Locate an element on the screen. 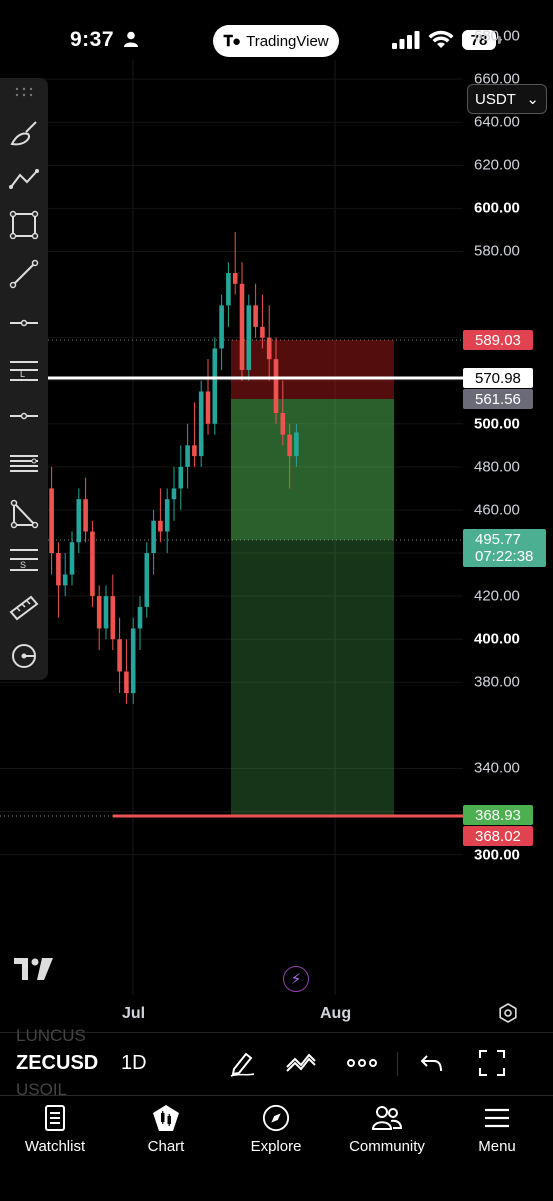  nav-watchlist: Watchlist is located at coordinates (55, 1129).